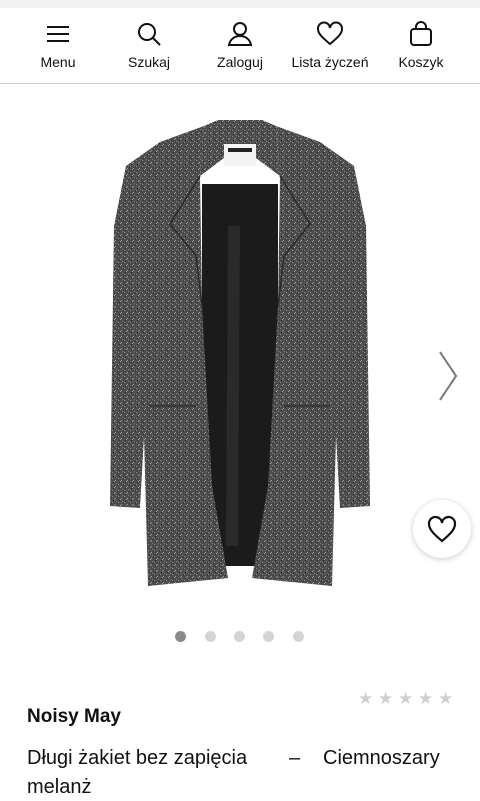 The height and width of the screenshot is (801, 480). What do you see at coordinates (240, 34) in the screenshot?
I see `user-icon` at bounding box center [240, 34].